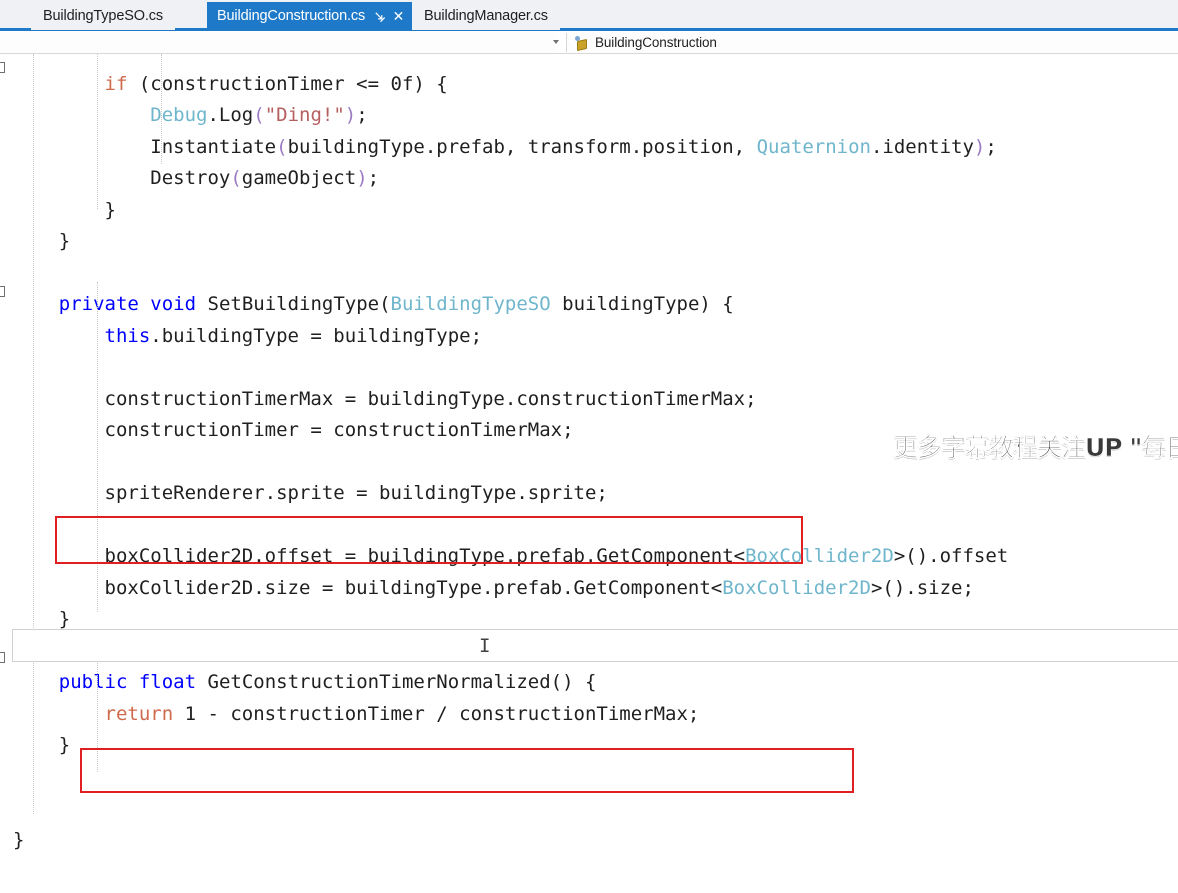  I want to click on code-token: buildingType) {, so click(642, 304).